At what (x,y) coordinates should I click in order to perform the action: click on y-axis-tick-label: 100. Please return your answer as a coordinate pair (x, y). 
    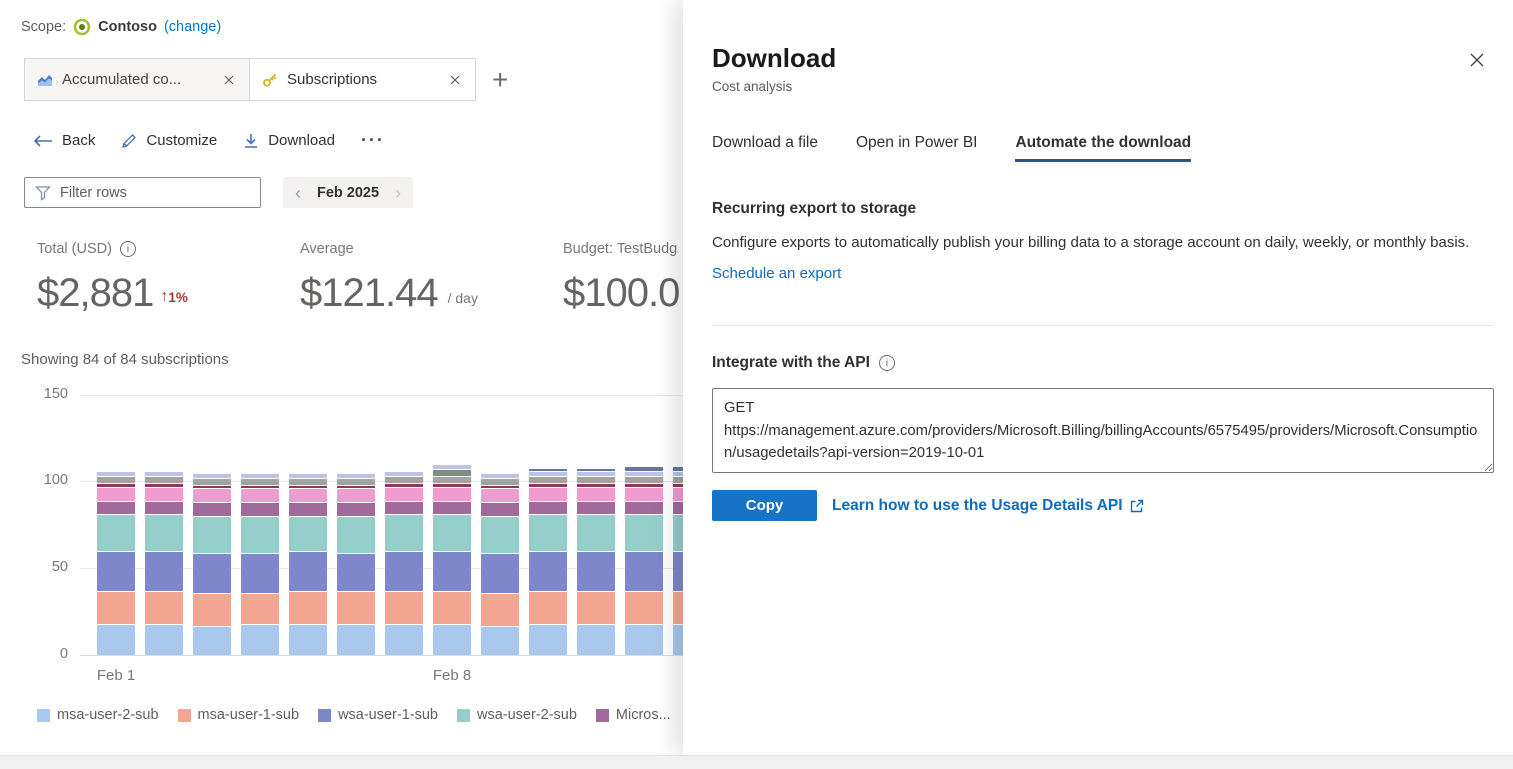
    Looking at the image, I should click on (55, 480).